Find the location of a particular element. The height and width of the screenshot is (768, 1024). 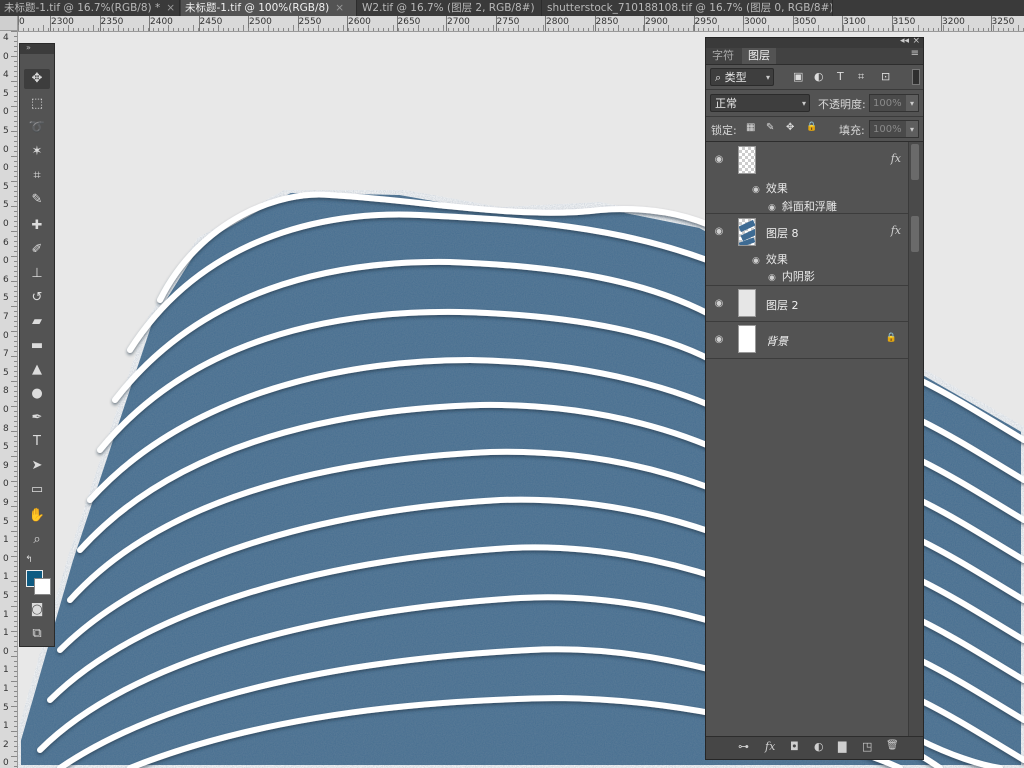

fill-field: 100% ▾ is located at coordinates (894, 129).